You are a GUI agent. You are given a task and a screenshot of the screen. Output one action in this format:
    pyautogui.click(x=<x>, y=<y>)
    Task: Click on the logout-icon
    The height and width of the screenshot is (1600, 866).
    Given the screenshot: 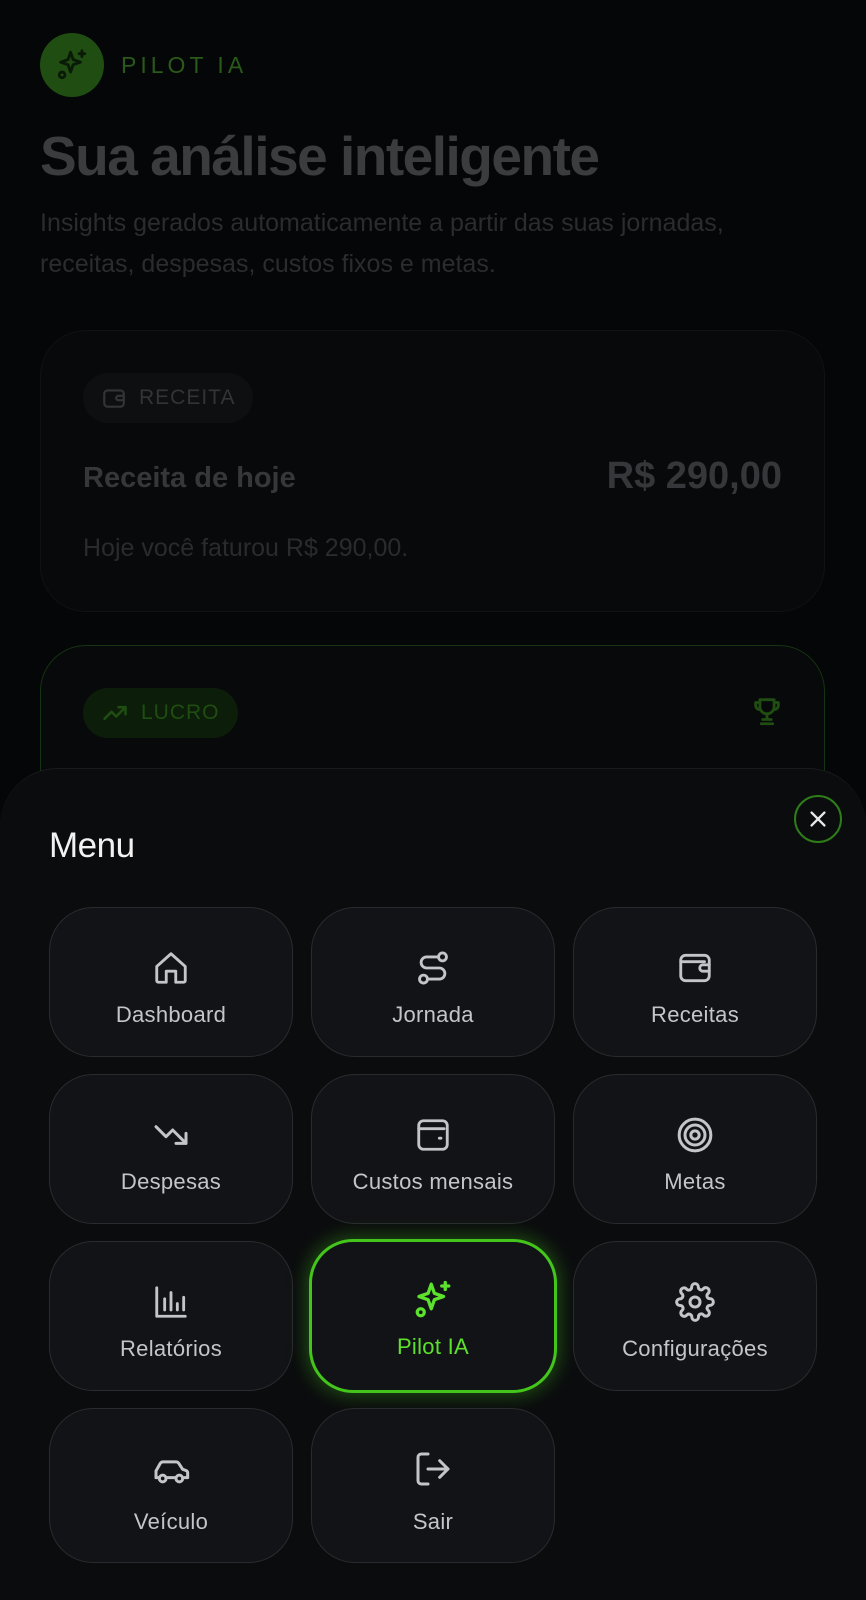 What is the action you would take?
    pyautogui.click(x=433, y=1469)
    